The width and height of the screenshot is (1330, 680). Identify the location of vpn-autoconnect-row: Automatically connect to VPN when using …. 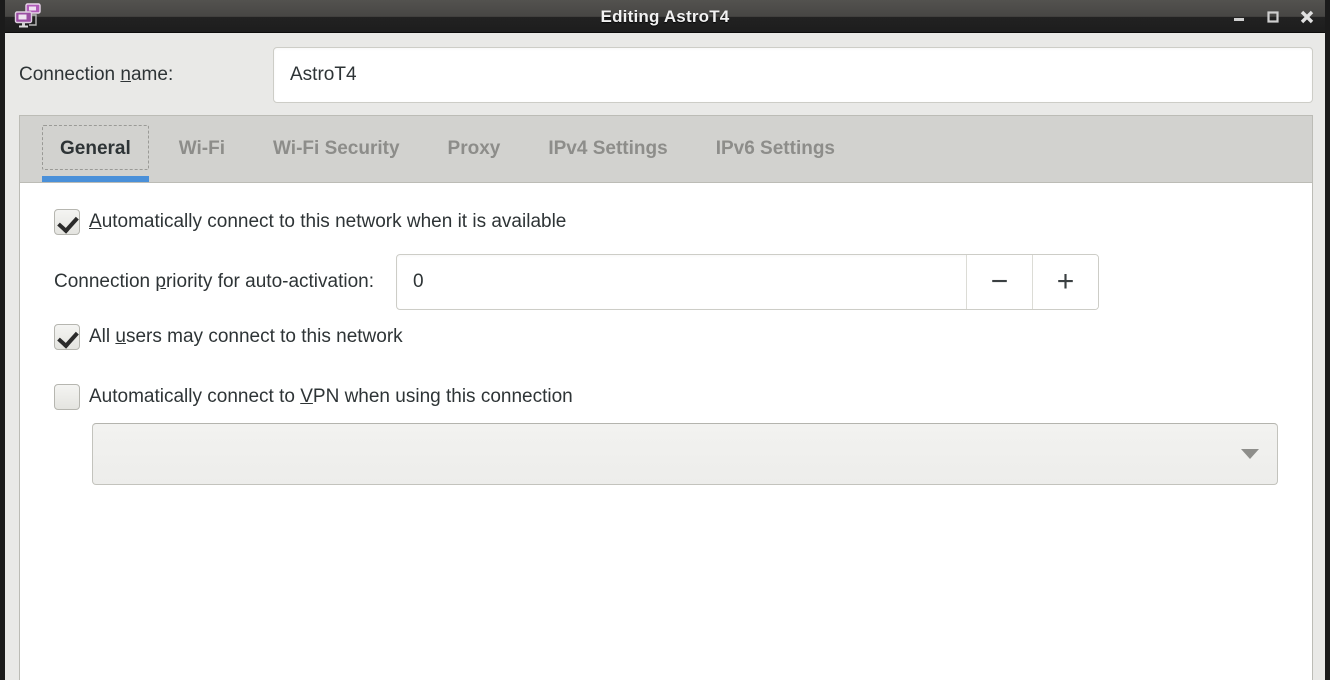
(673, 397).